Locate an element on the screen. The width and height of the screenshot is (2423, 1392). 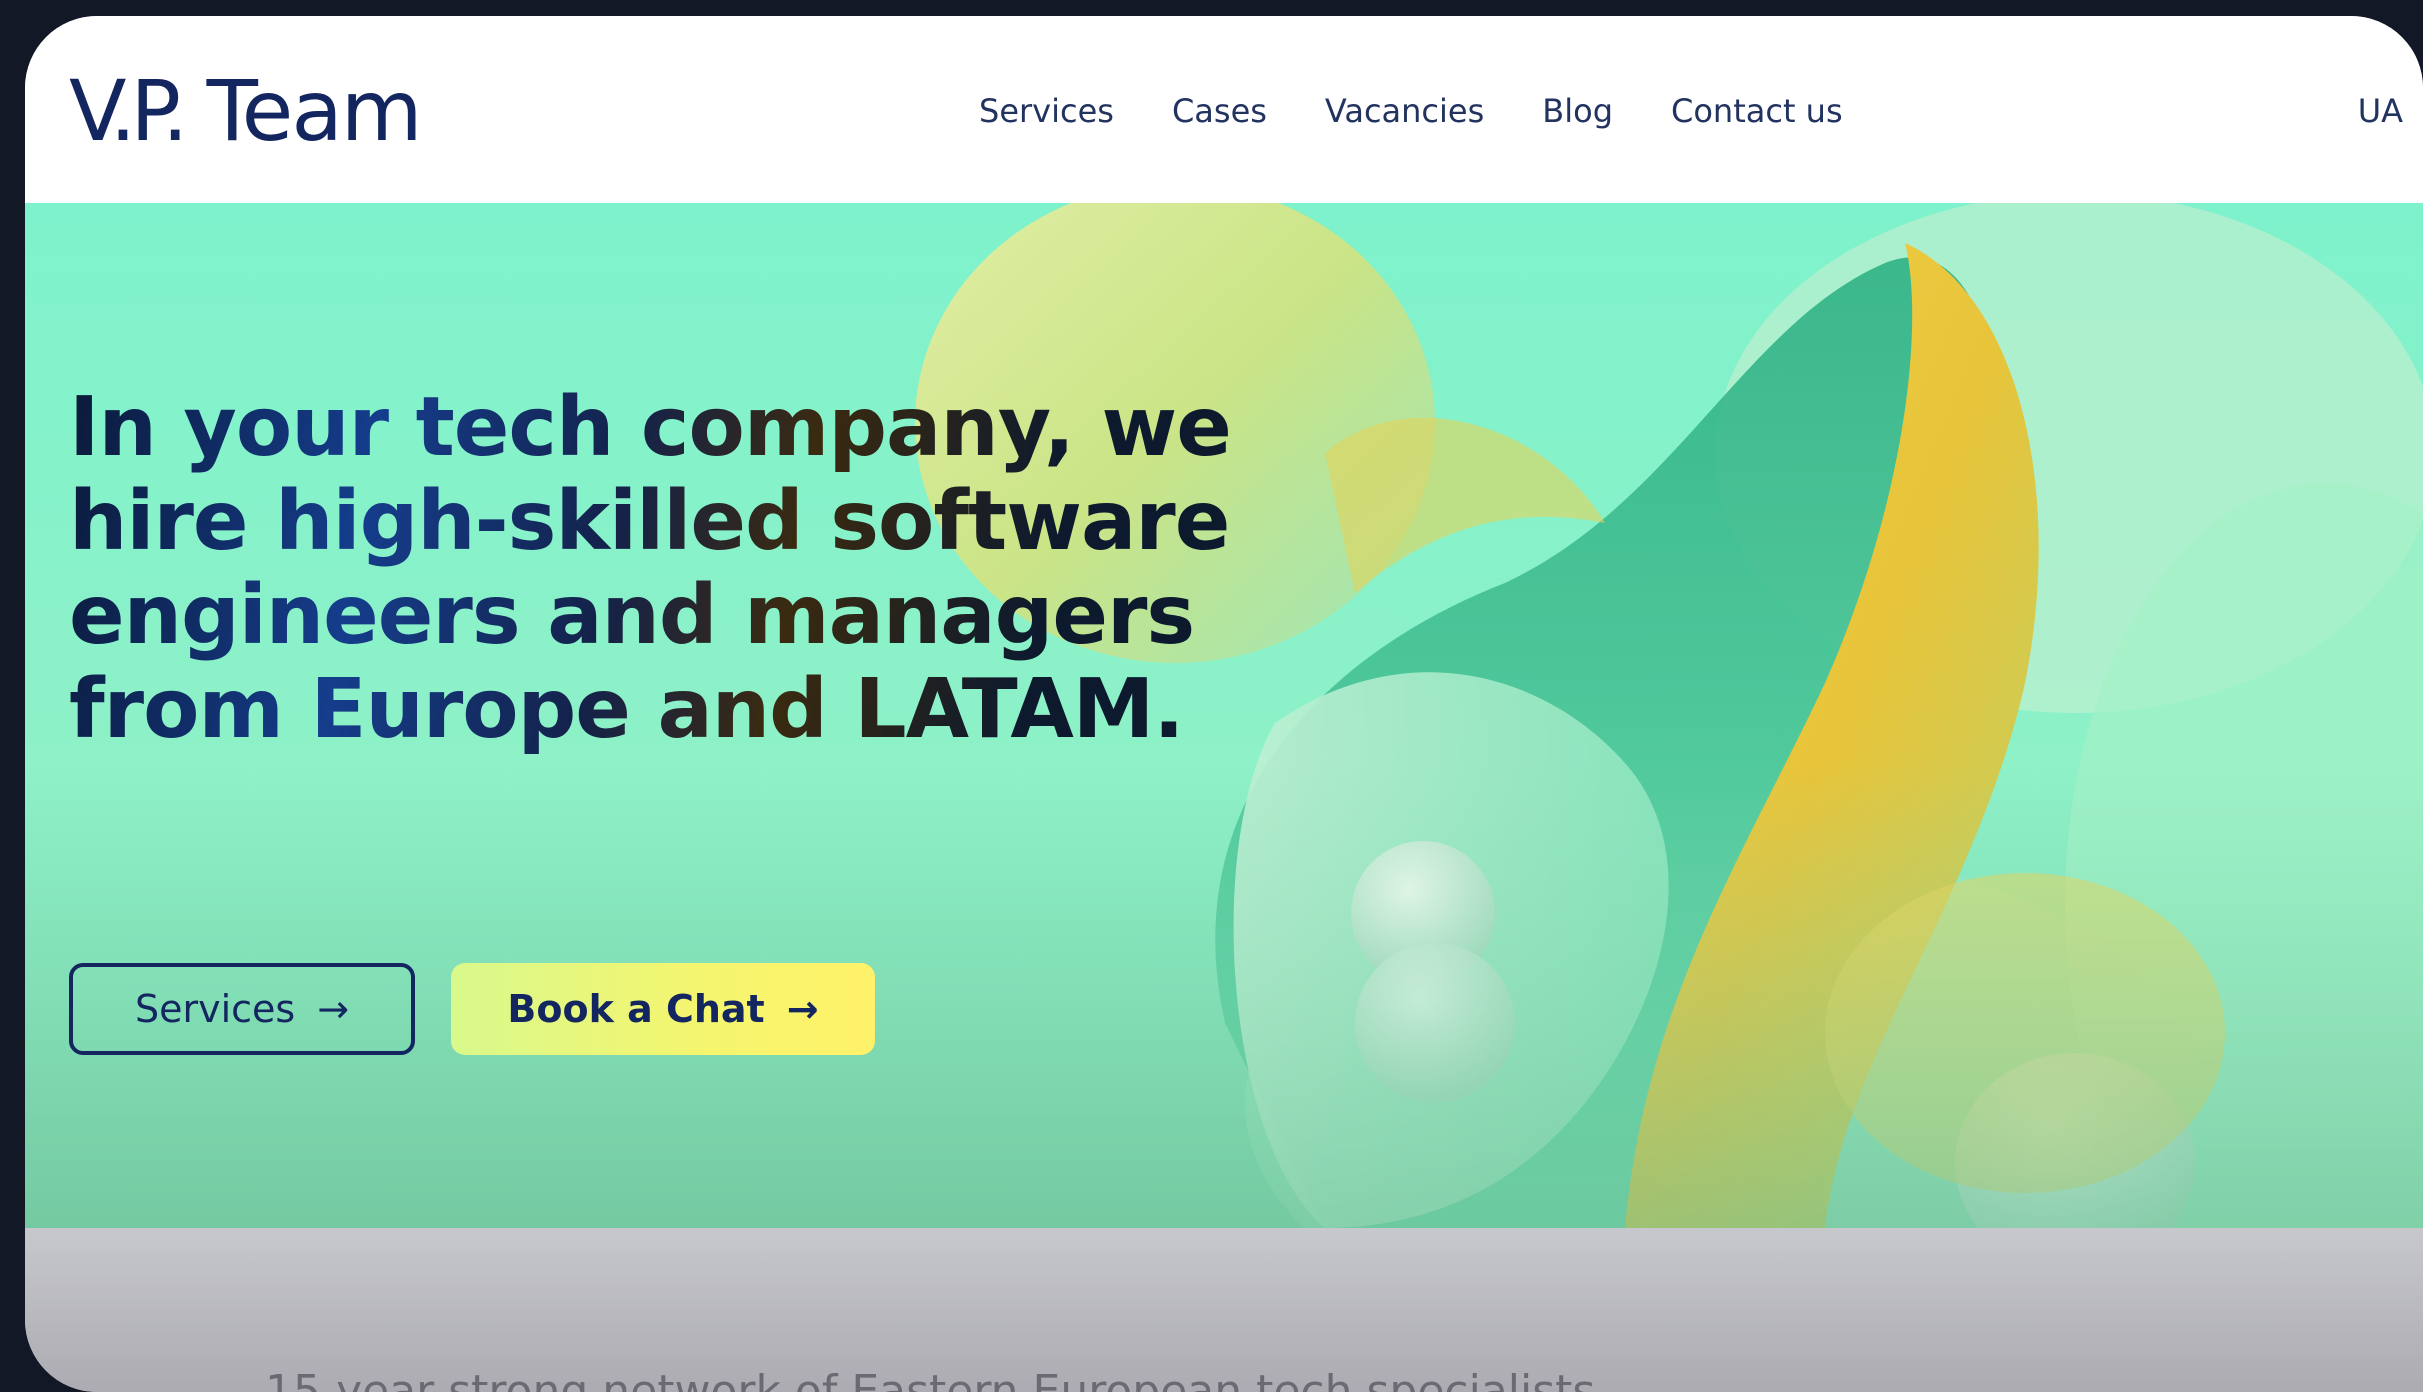
book-a-chat-label: Book a Chat is located at coordinates (636, 1009).